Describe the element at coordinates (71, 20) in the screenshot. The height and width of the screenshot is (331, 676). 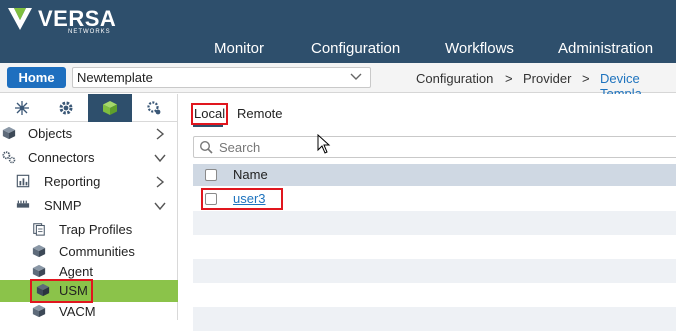
I see `versa-logo: VERSA NETWORKS` at that location.